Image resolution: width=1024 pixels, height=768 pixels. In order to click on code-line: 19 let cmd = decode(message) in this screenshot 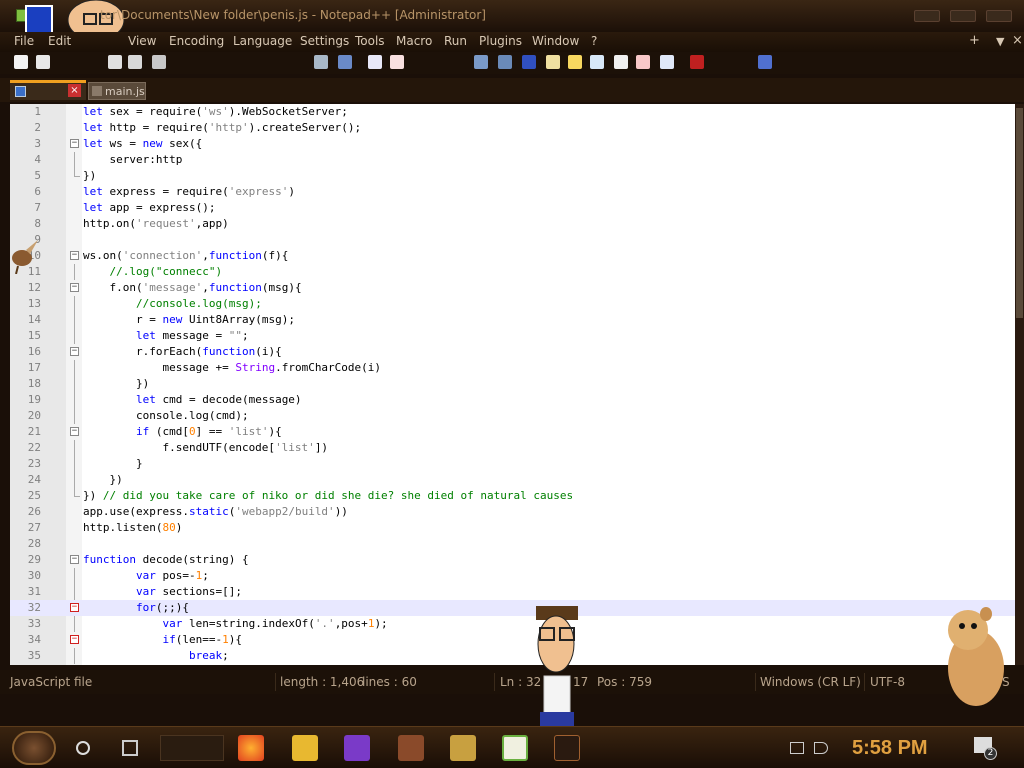, I will do `click(512, 400)`.